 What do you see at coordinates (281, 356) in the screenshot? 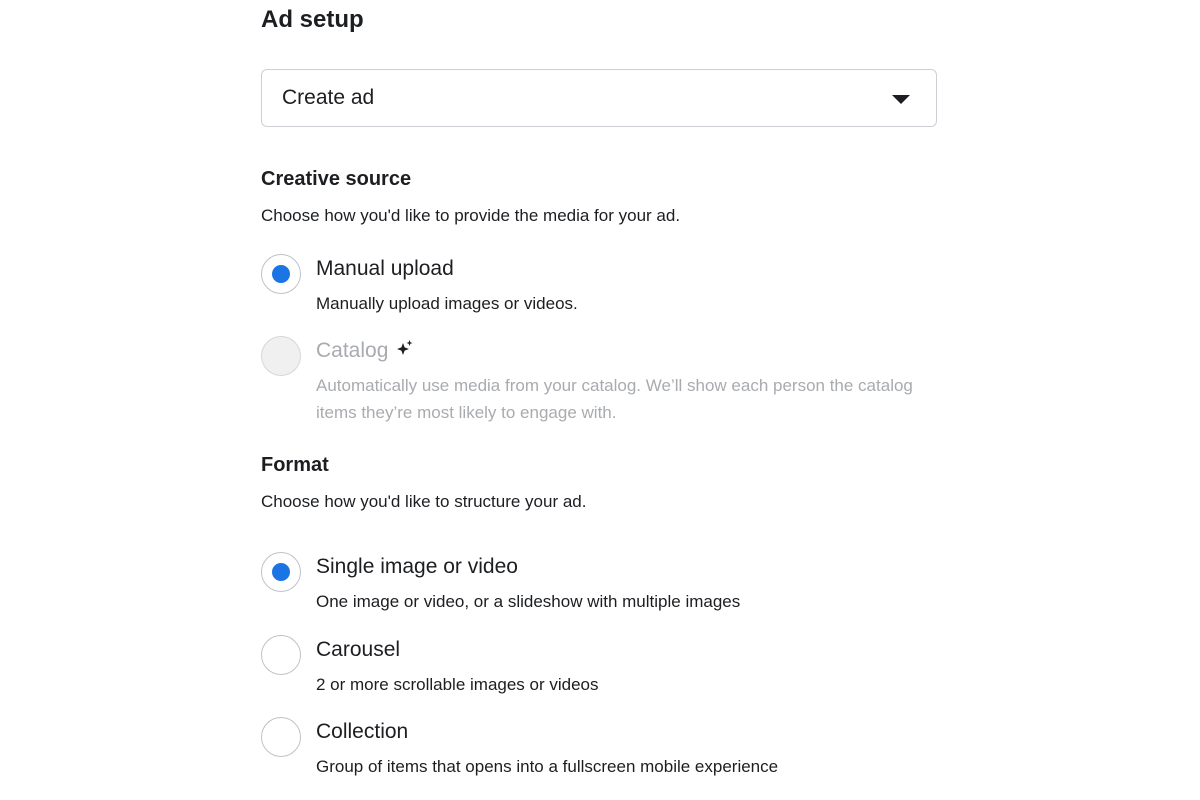
I see `radio-catalog` at bounding box center [281, 356].